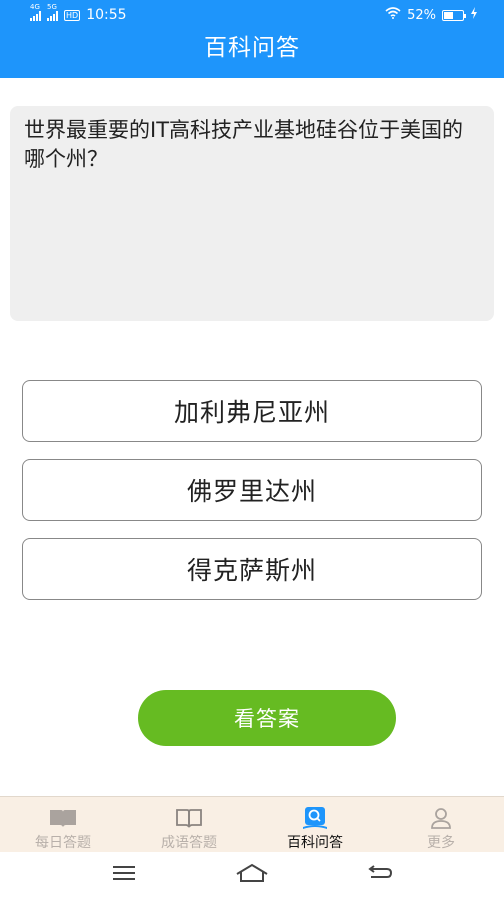  What do you see at coordinates (474, 15) in the screenshot?
I see `charging-icon` at bounding box center [474, 15].